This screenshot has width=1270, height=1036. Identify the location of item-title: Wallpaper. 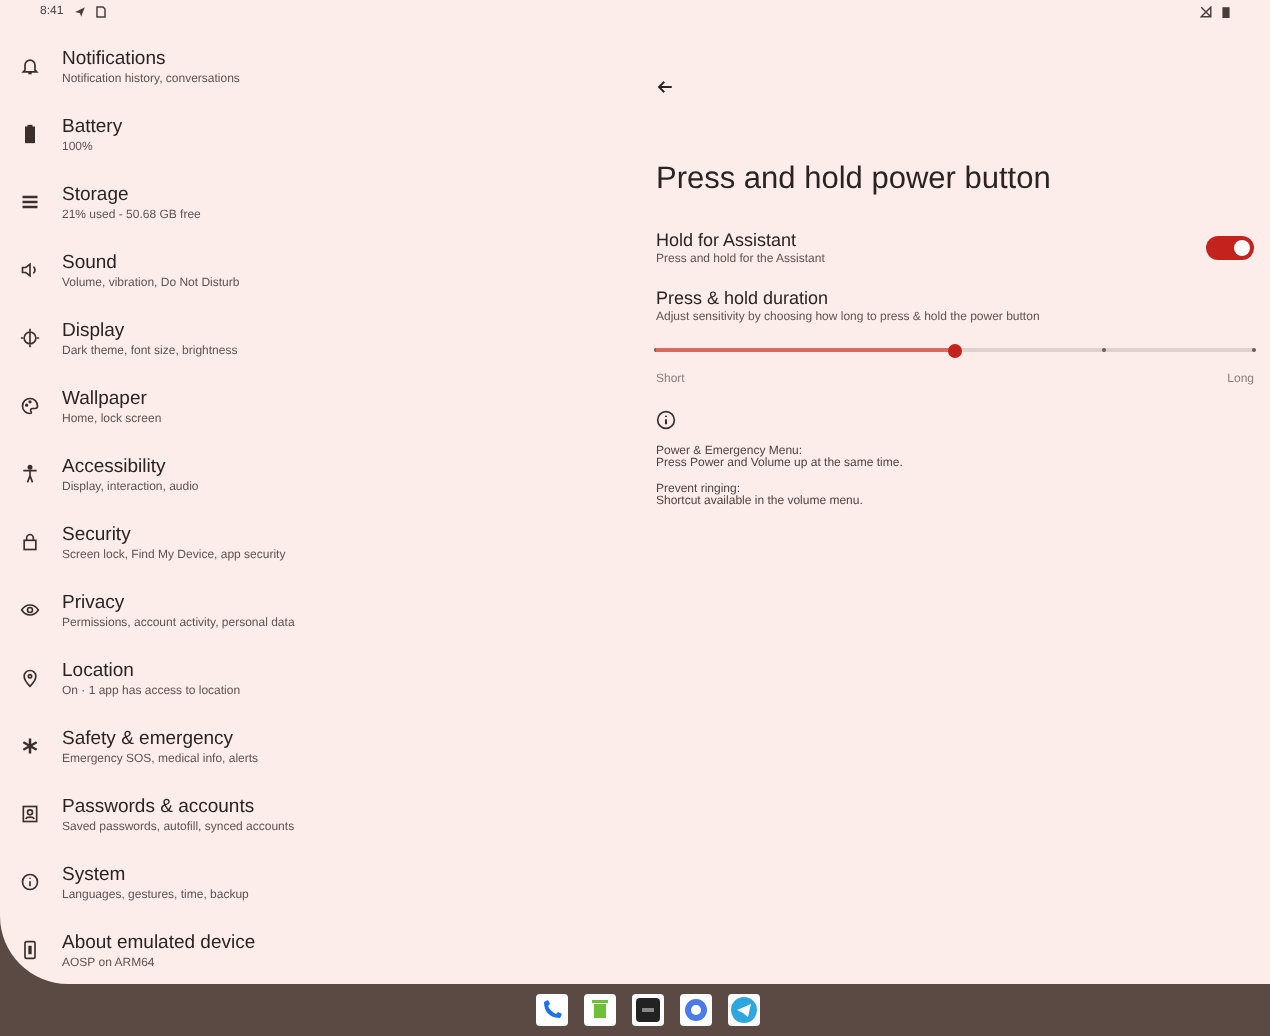
(105, 398).